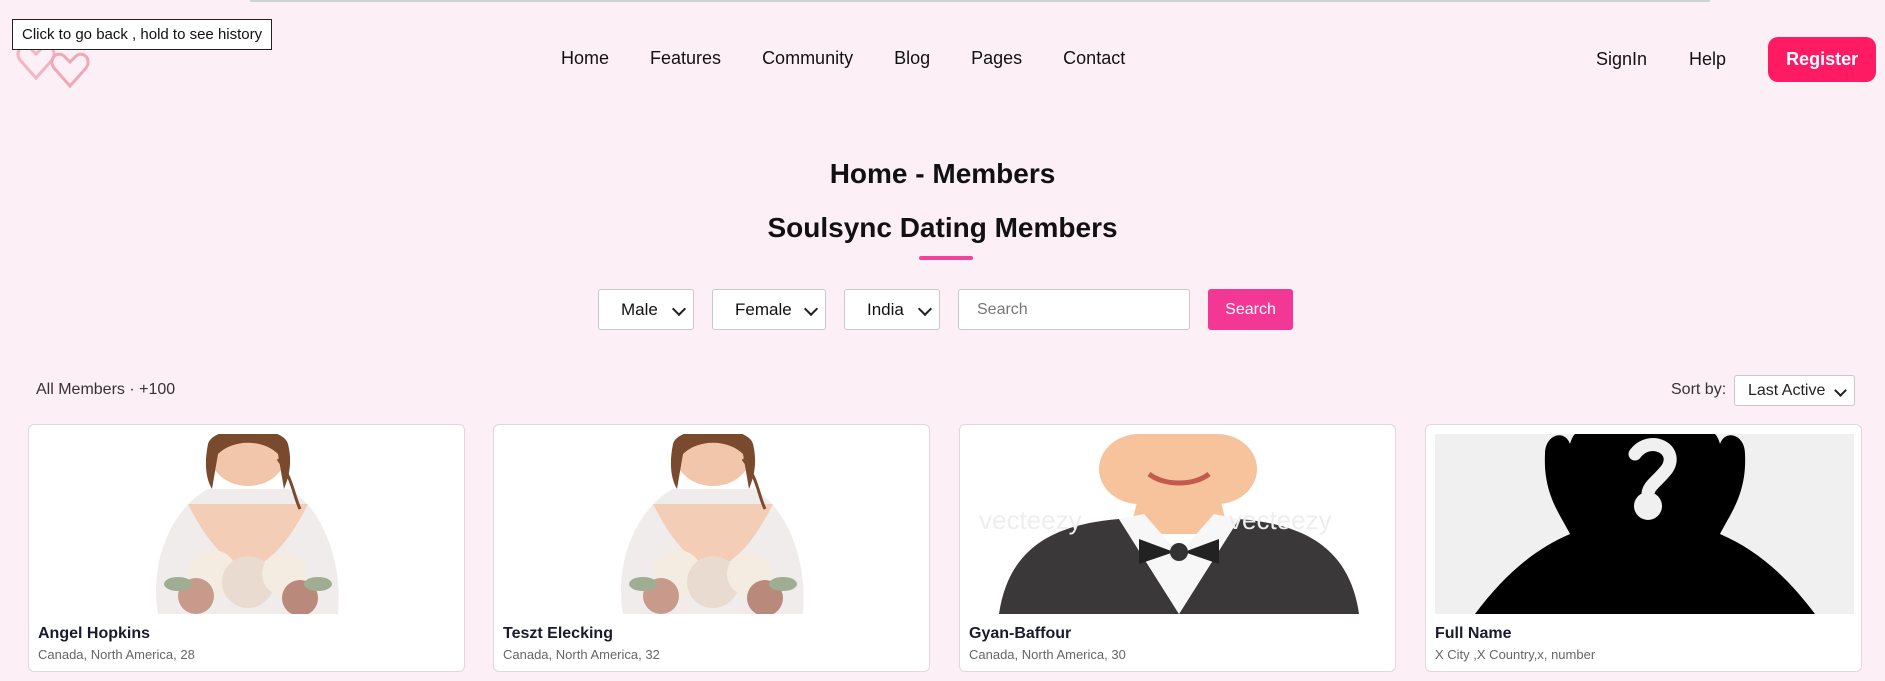 The width and height of the screenshot is (1885, 681). What do you see at coordinates (1736, 59) in the screenshot?
I see `account-nav: SignIn Help Register` at bounding box center [1736, 59].